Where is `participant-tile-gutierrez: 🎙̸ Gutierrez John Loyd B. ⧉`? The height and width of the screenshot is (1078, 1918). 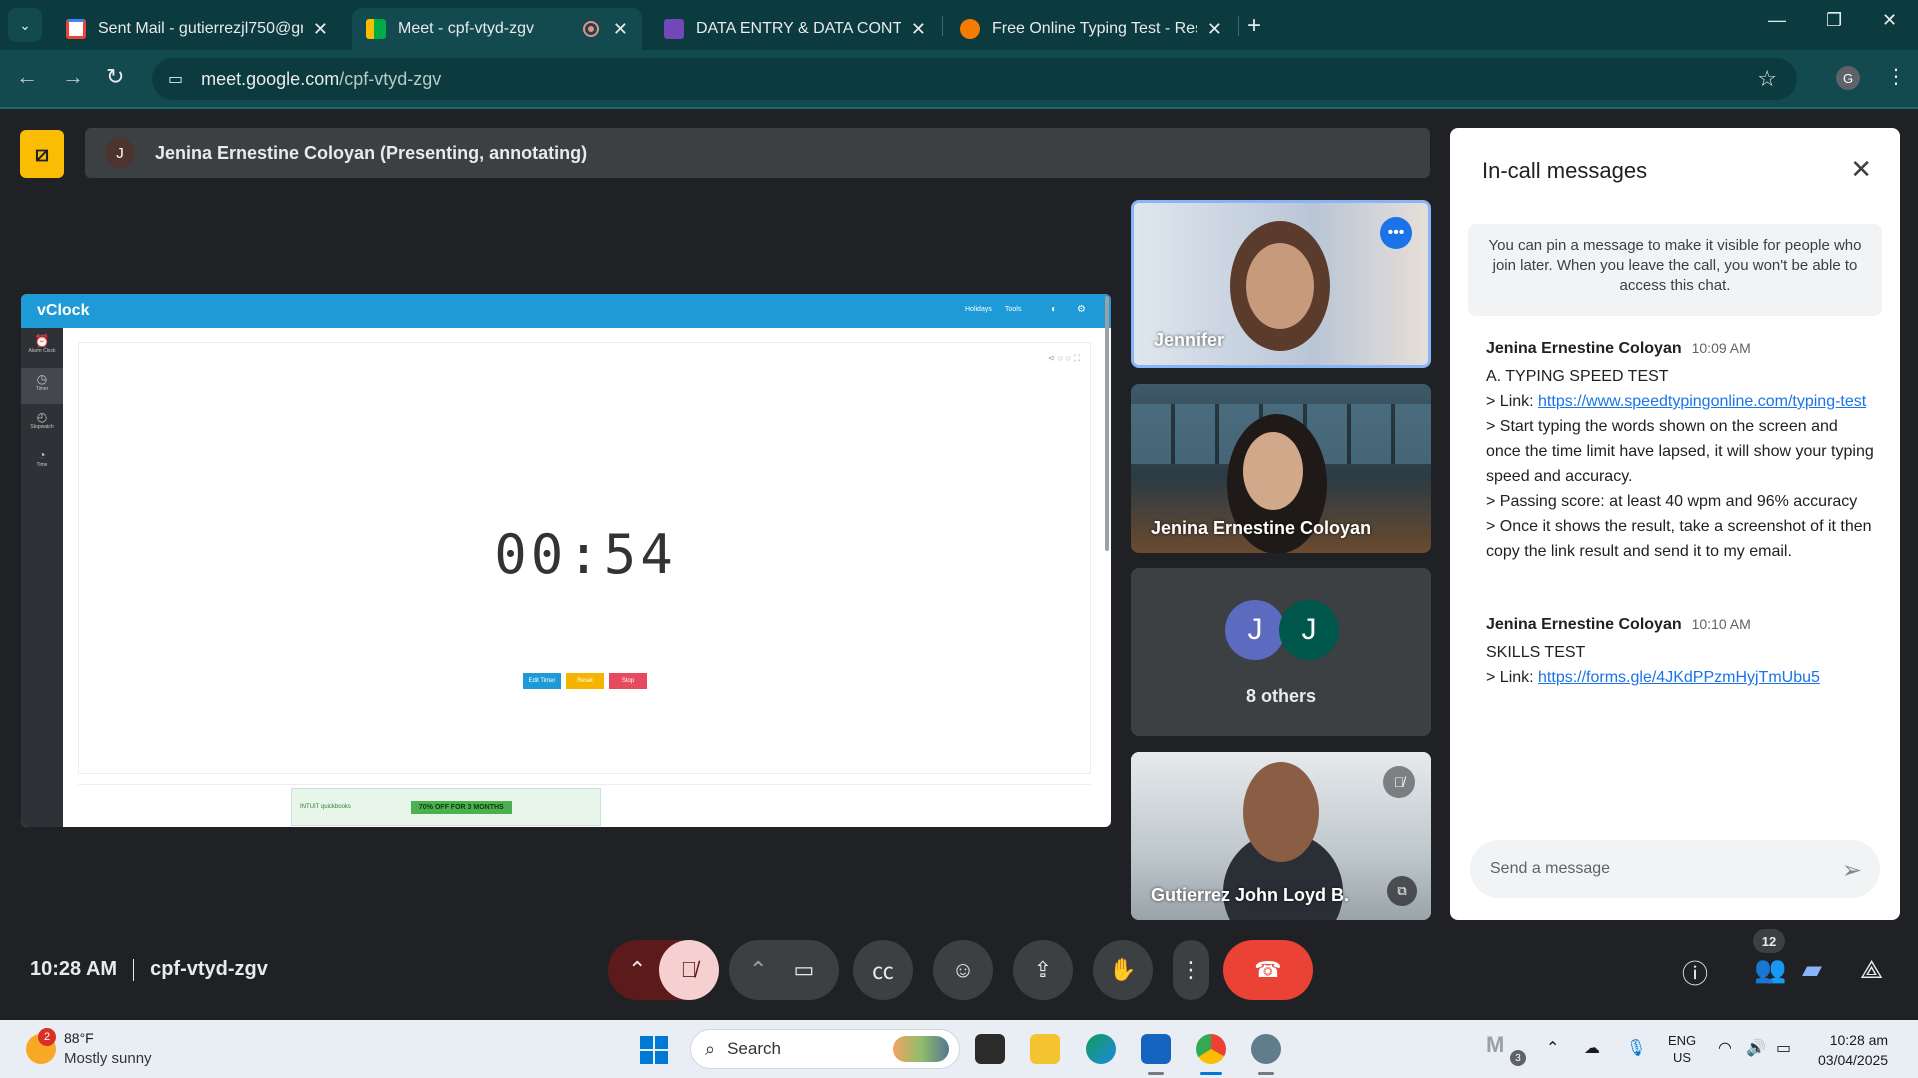 participant-tile-gutierrez: 🎙̸ Gutierrez John Loyd B. ⧉ is located at coordinates (1281, 836).